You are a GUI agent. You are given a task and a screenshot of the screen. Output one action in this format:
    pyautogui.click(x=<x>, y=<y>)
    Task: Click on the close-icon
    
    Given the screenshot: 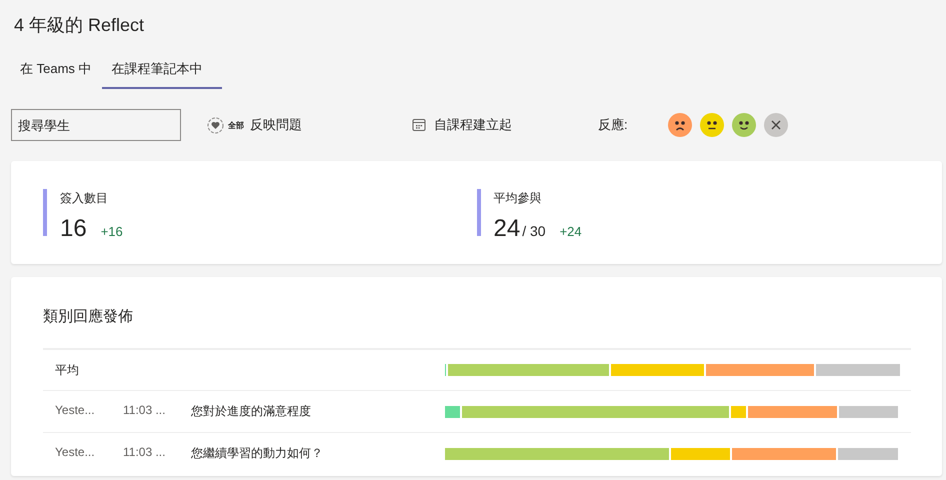 What is the action you would take?
    pyautogui.click(x=776, y=125)
    